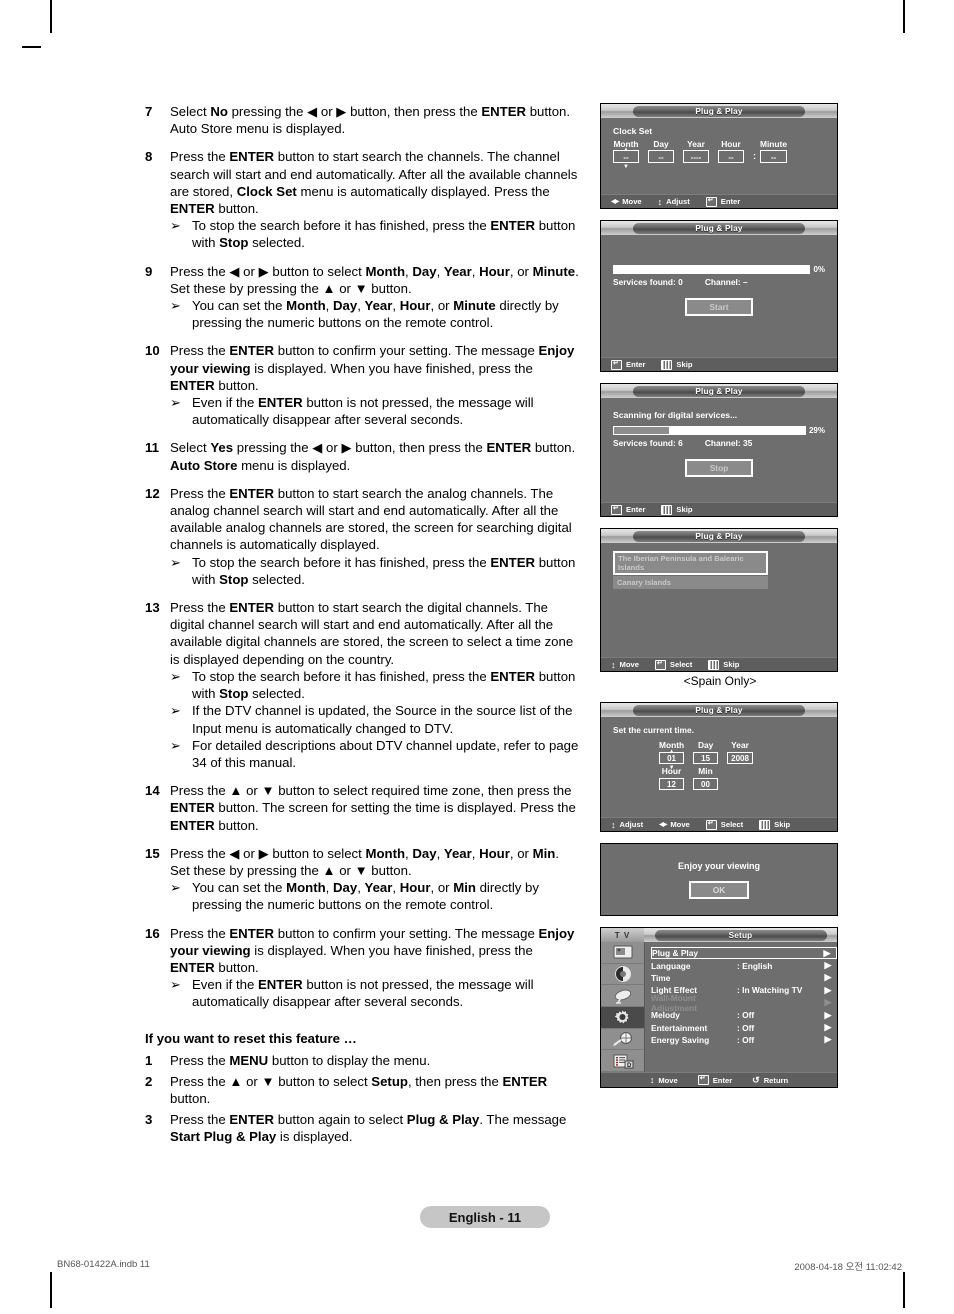  Describe the element at coordinates (631, 824) in the screenshot. I see `footer-hint-label: Adjust` at that location.